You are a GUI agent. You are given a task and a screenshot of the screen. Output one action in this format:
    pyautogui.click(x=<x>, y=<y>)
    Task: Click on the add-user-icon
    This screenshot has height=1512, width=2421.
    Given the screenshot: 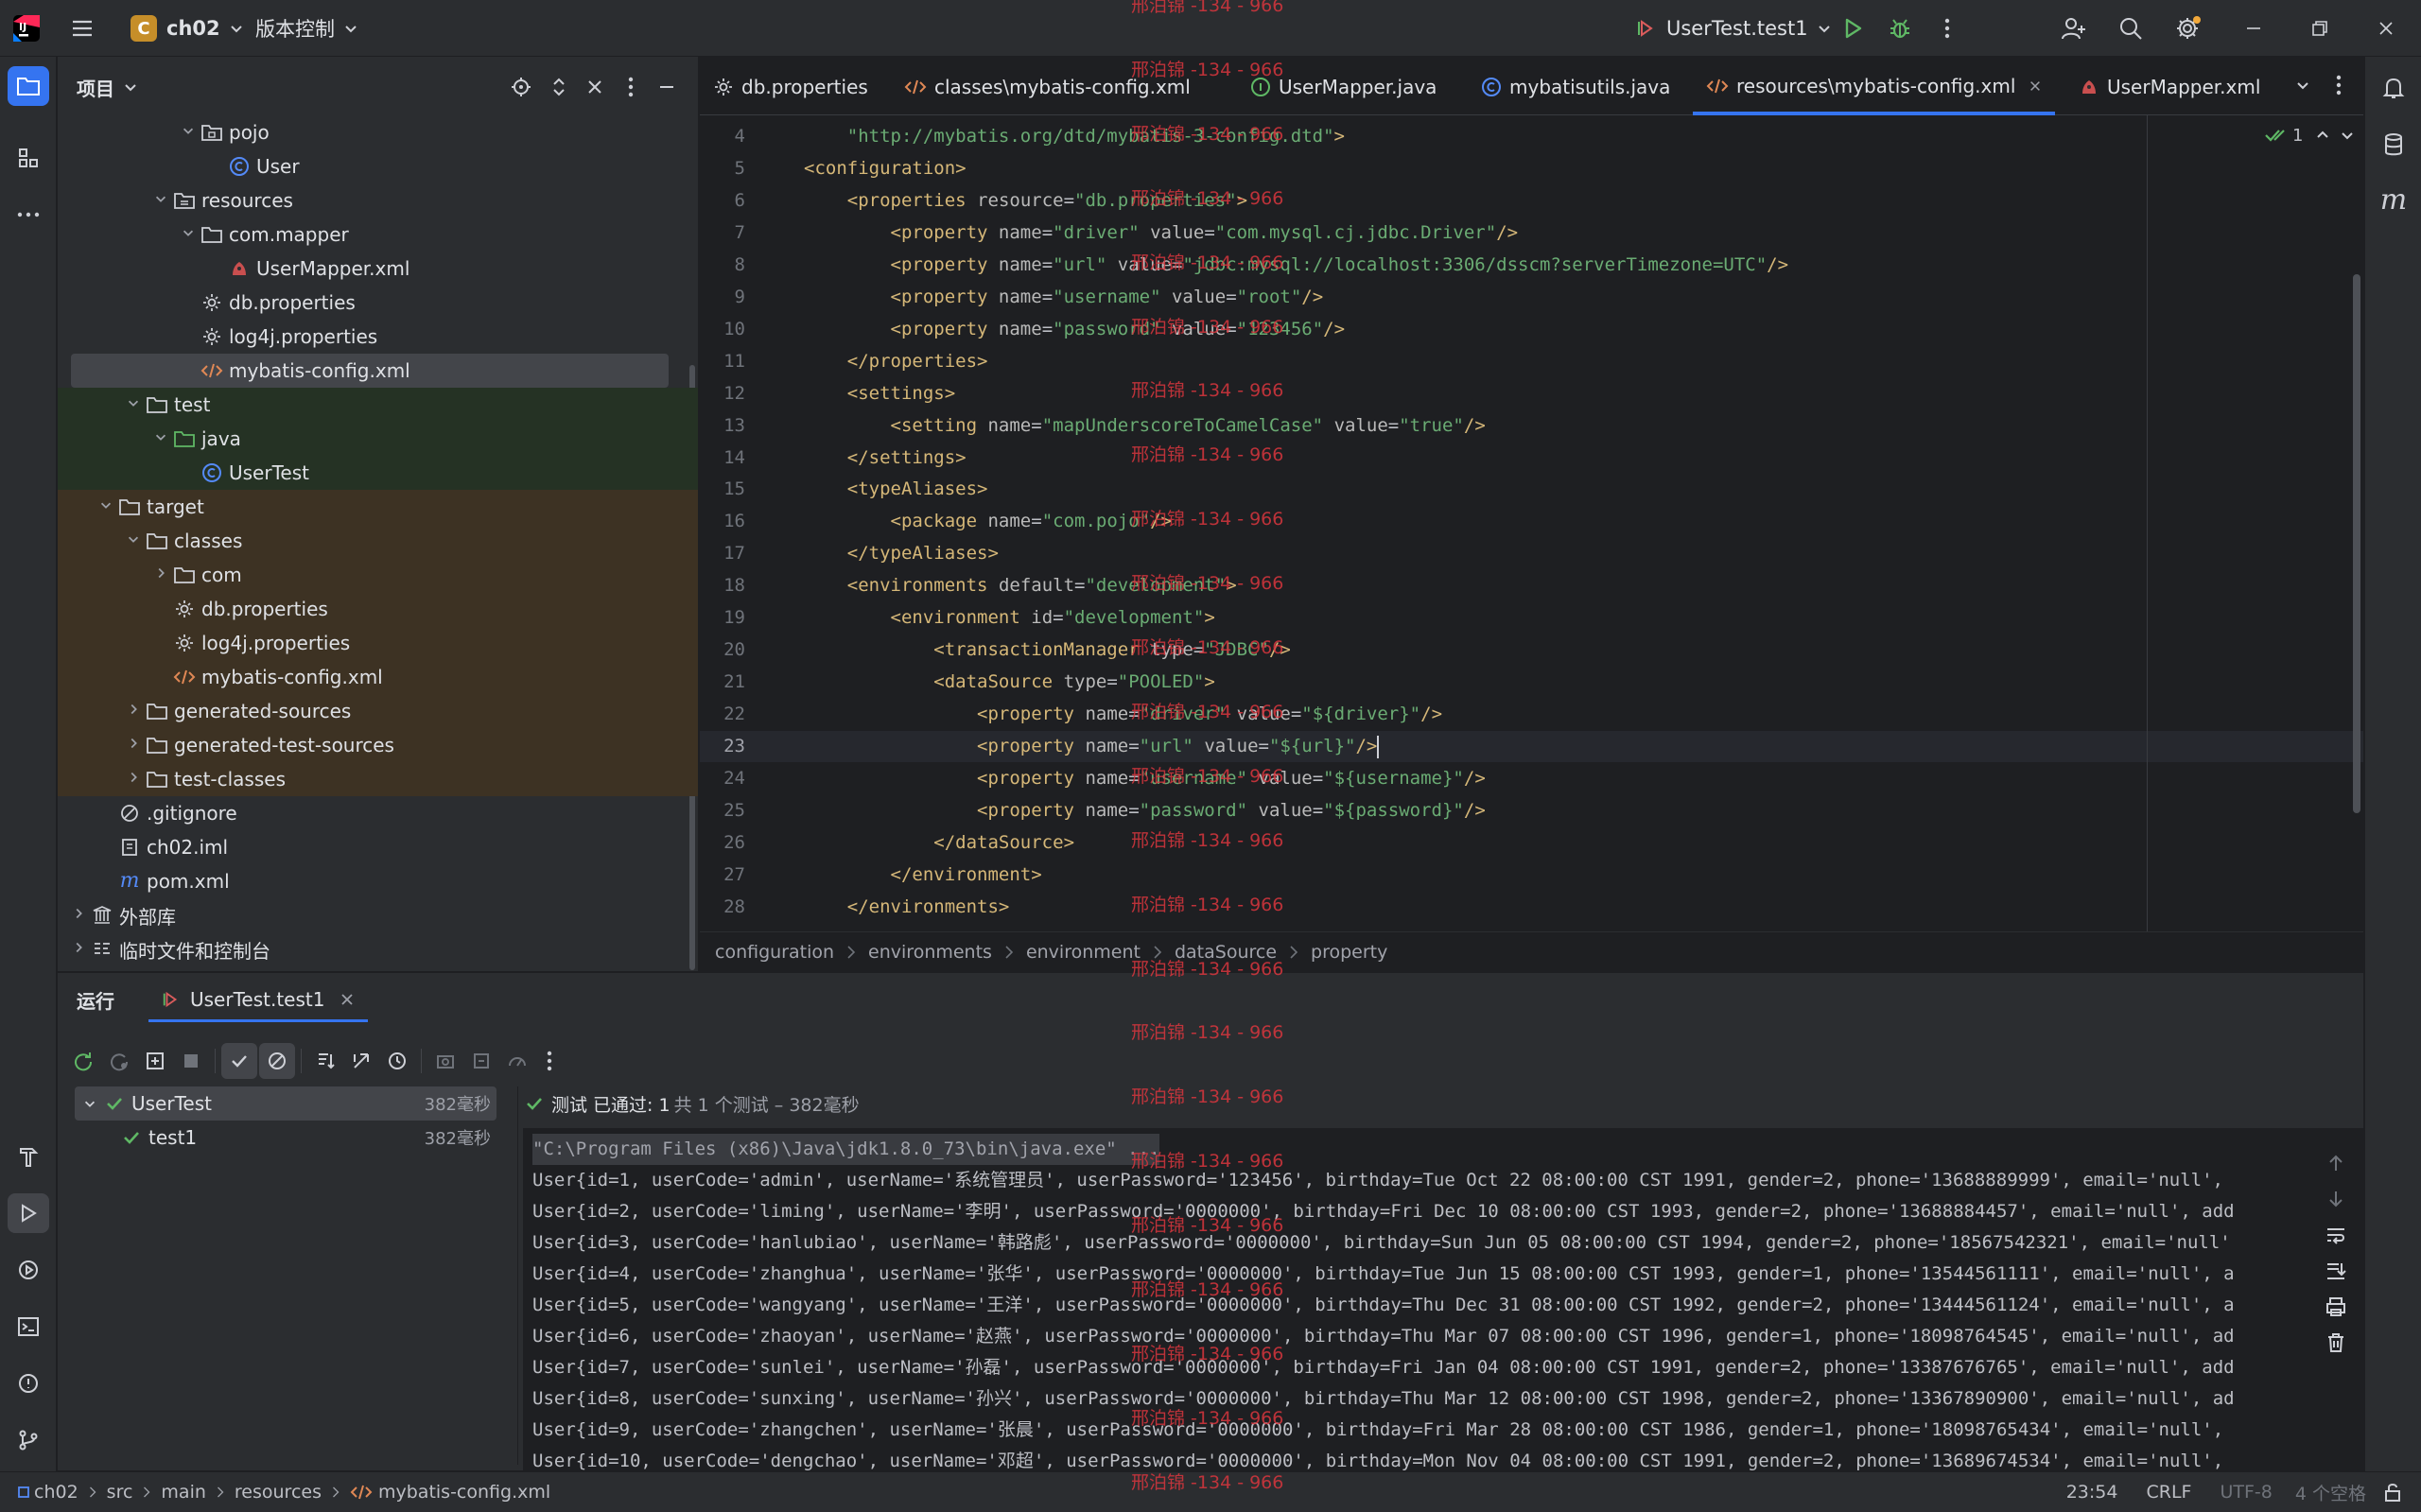 What is the action you would take?
    pyautogui.click(x=2074, y=28)
    